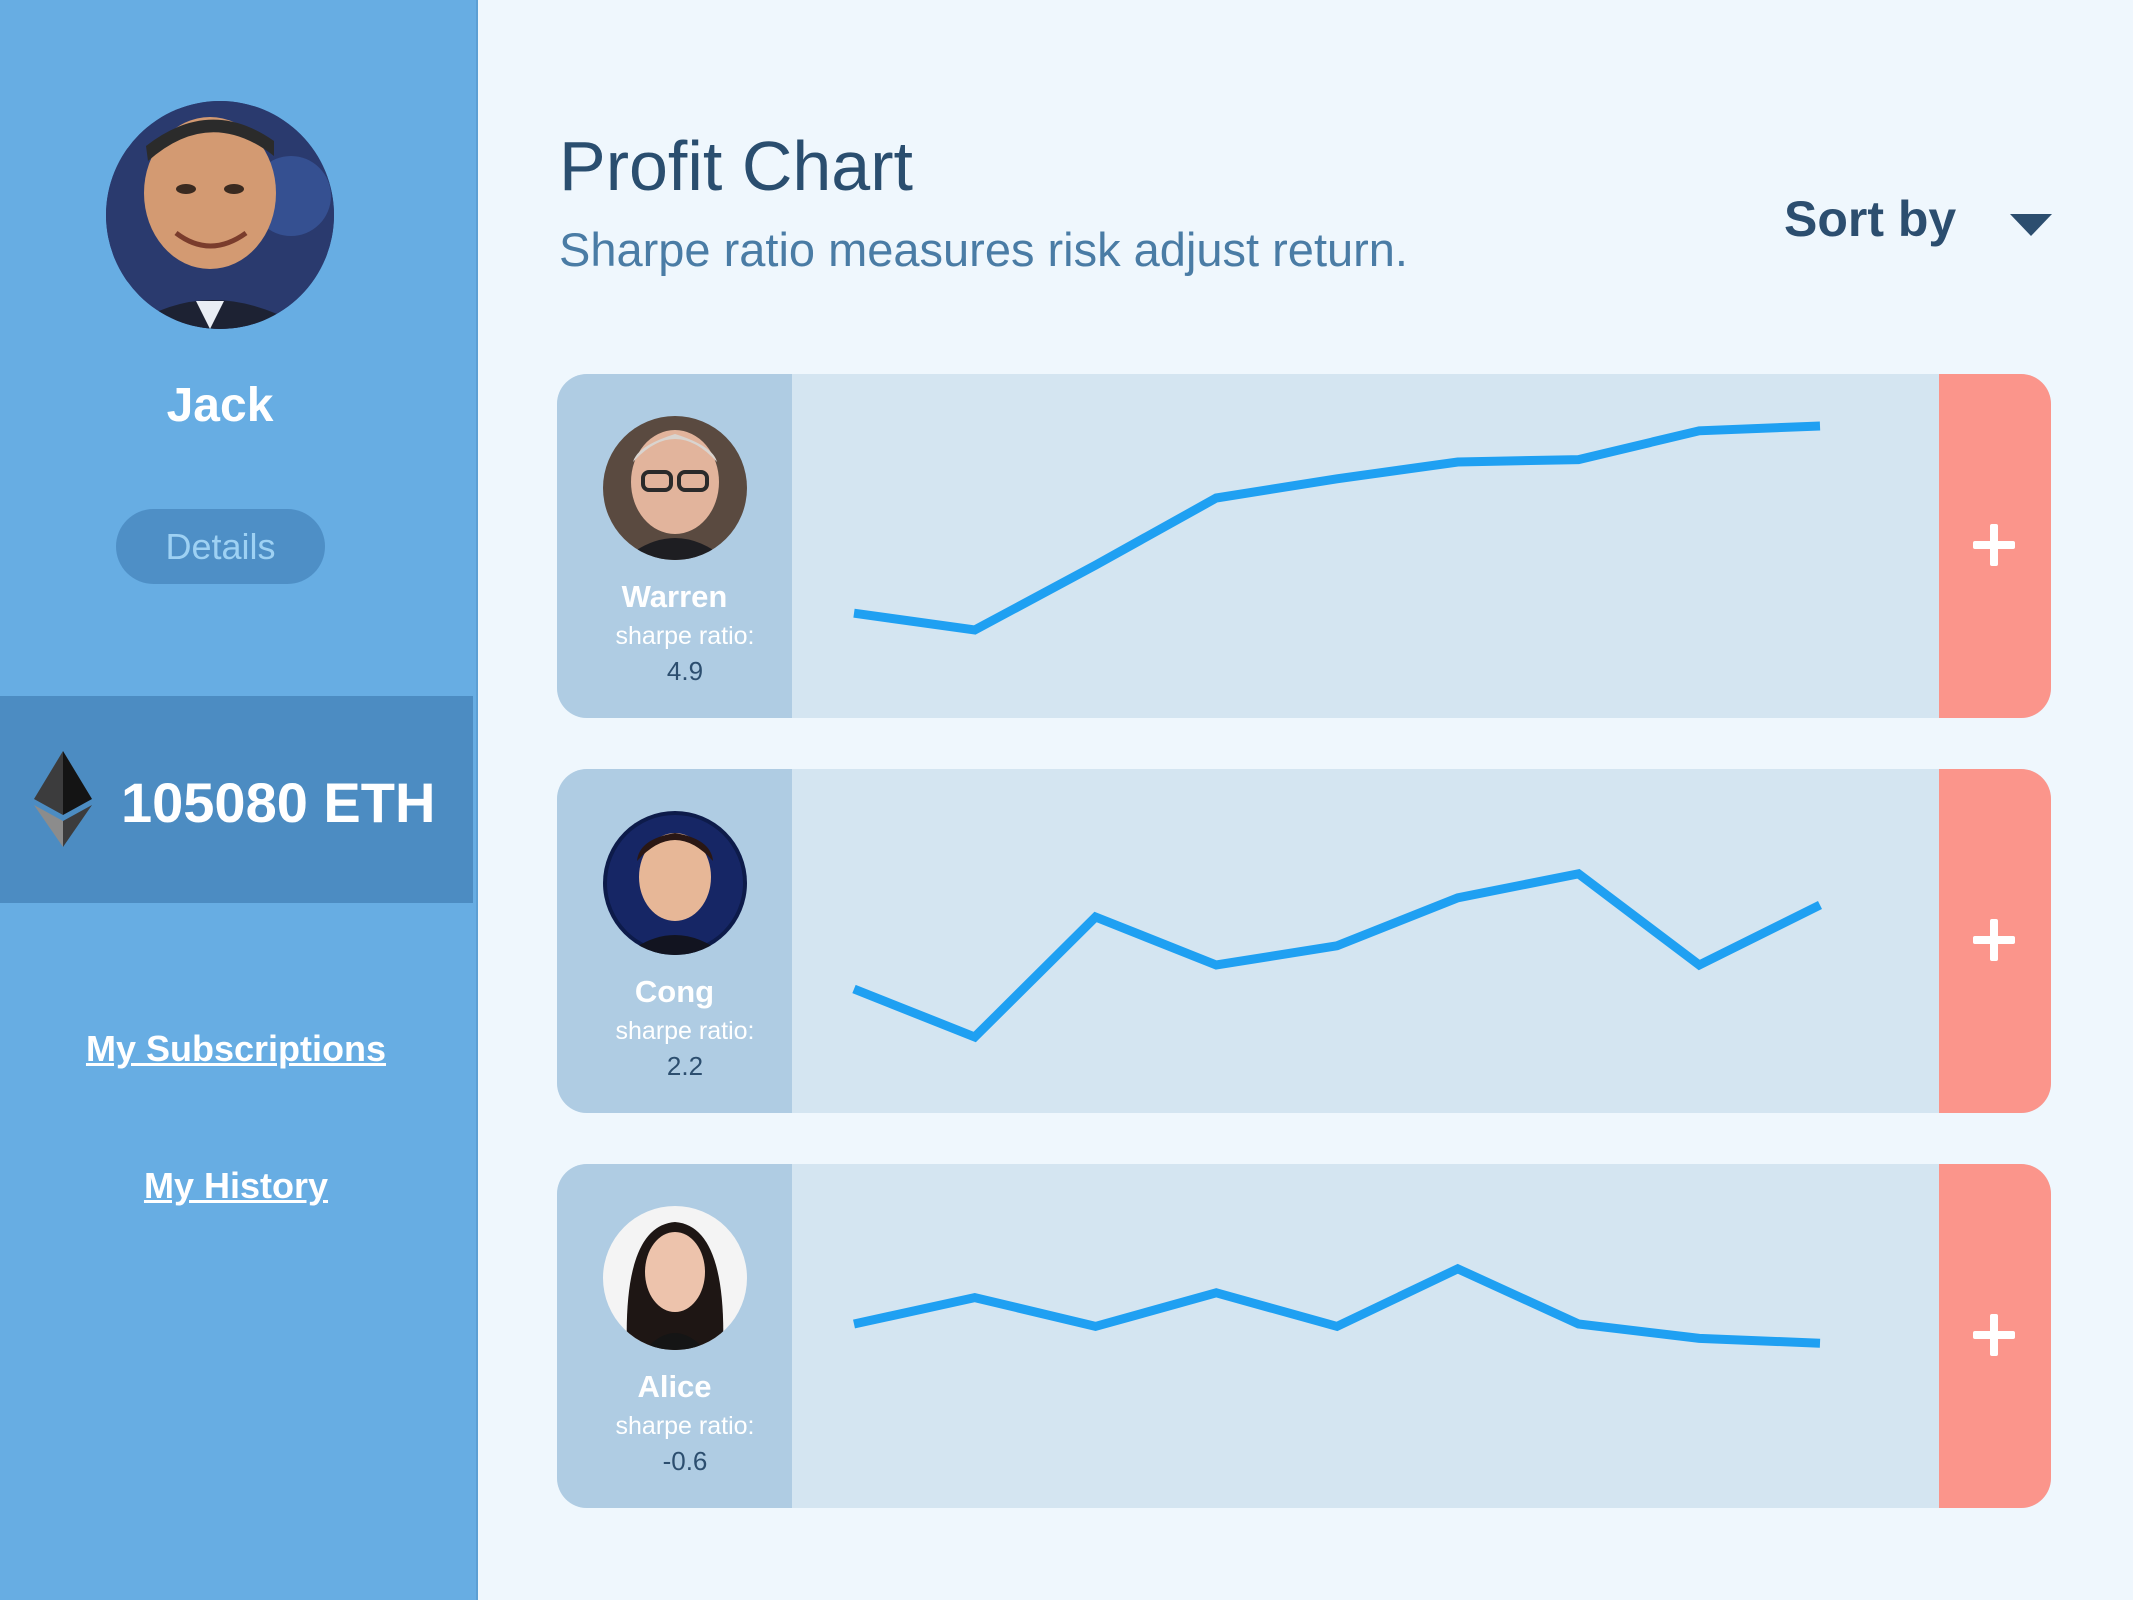 The height and width of the screenshot is (1600, 2133). I want to click on user-avatar, so click(220, 215).